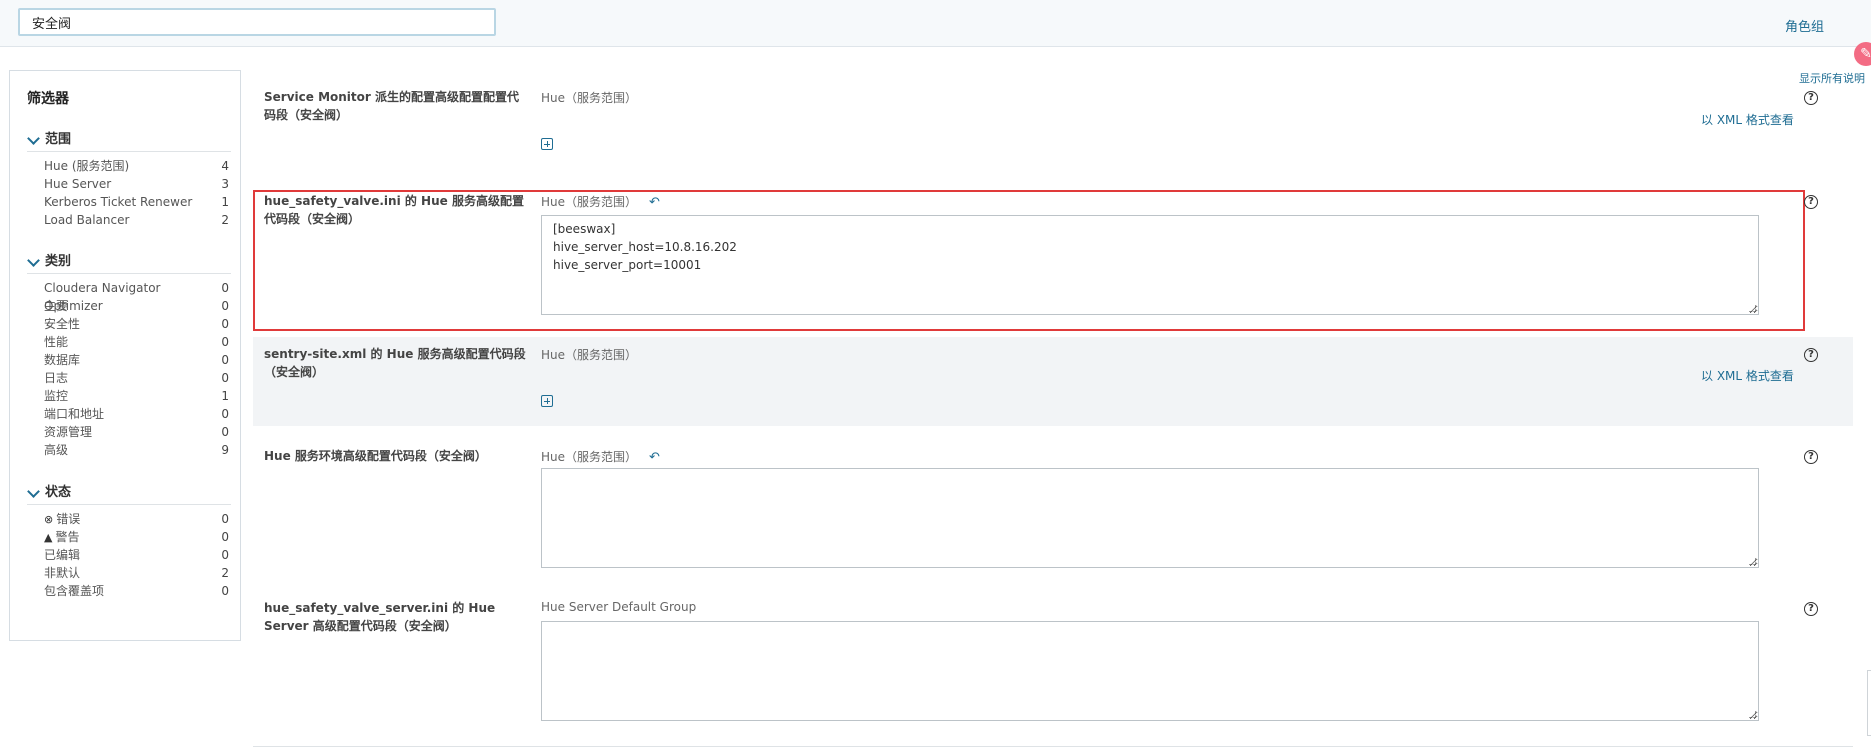 This screenshot has height=748, width=1871. Describe the element at coordinates (48, 537) in the screenshot. I see `warning-triangle-icon: ▲` at that location.